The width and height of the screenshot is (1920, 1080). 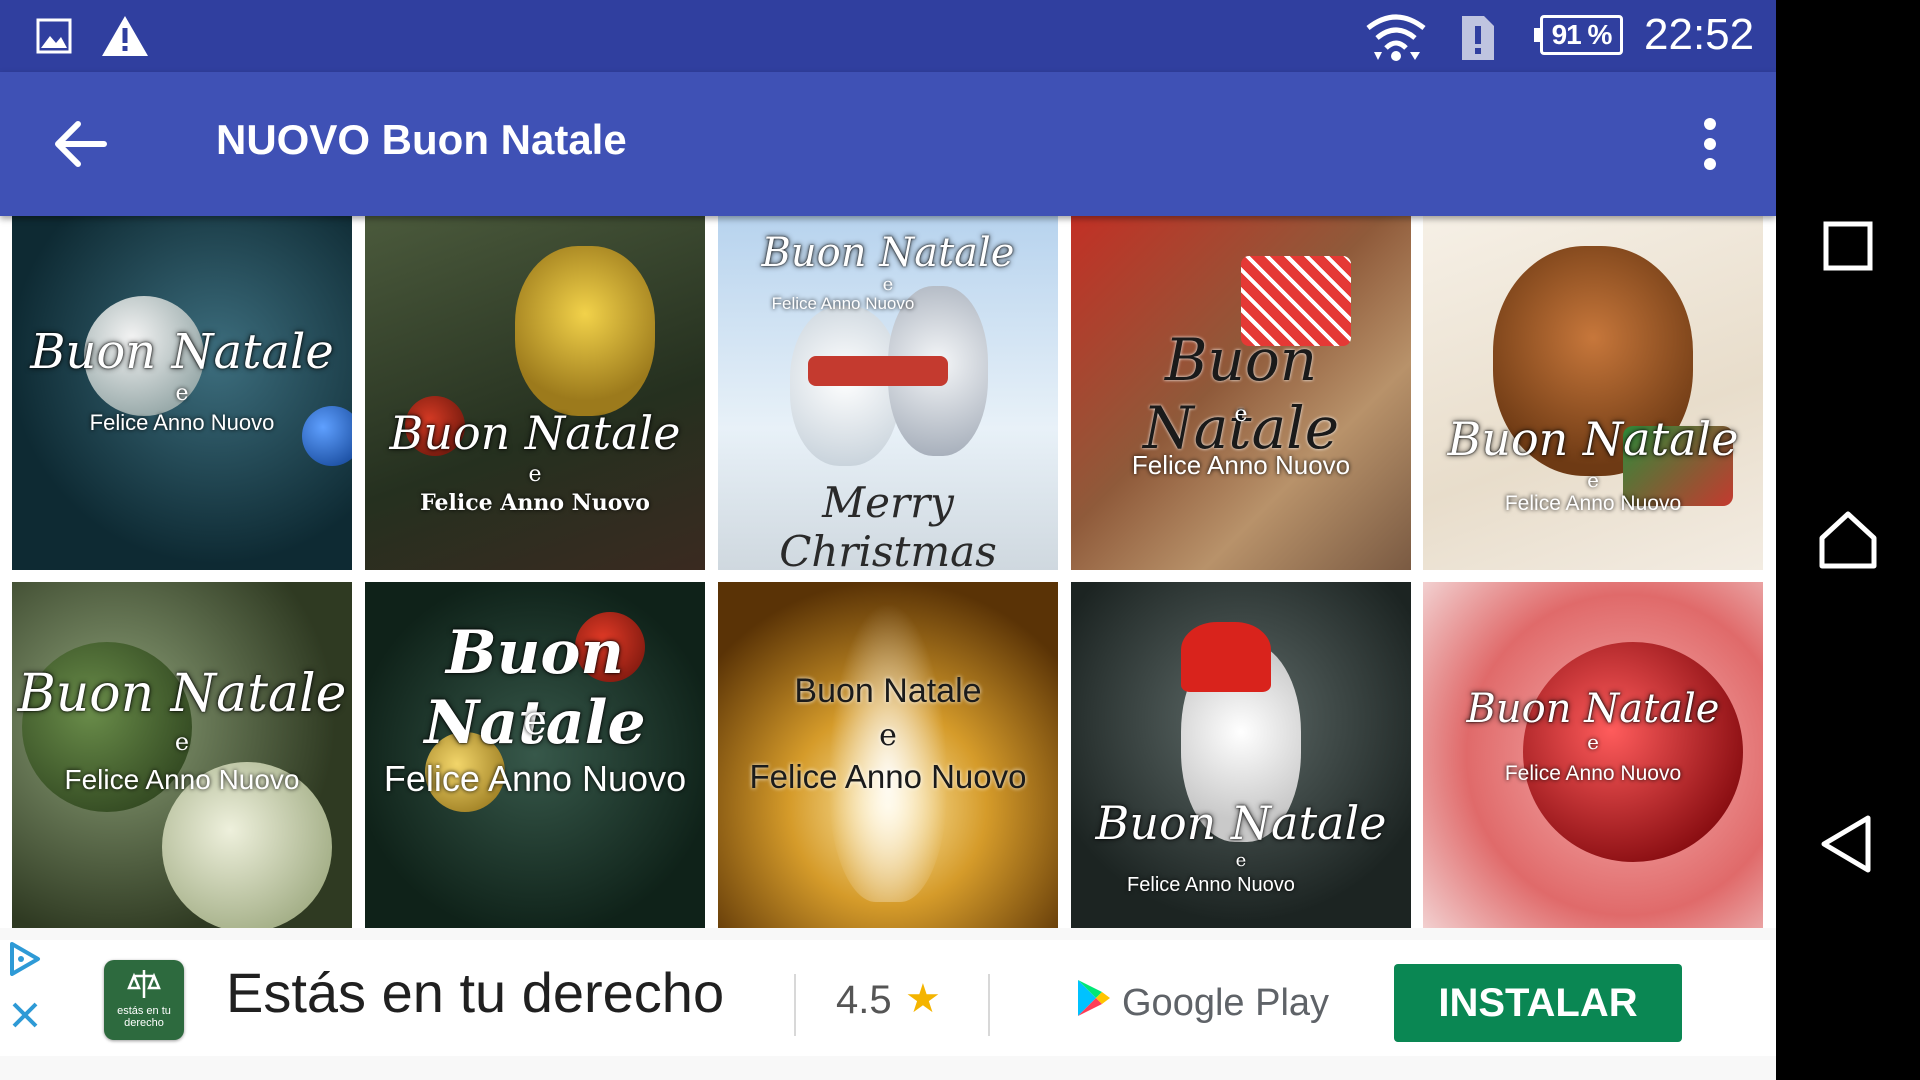 What do you see at coordinates (1396, 41) in the screenshot?
I see `wifi-icon` at bounding box center [1396, 41].